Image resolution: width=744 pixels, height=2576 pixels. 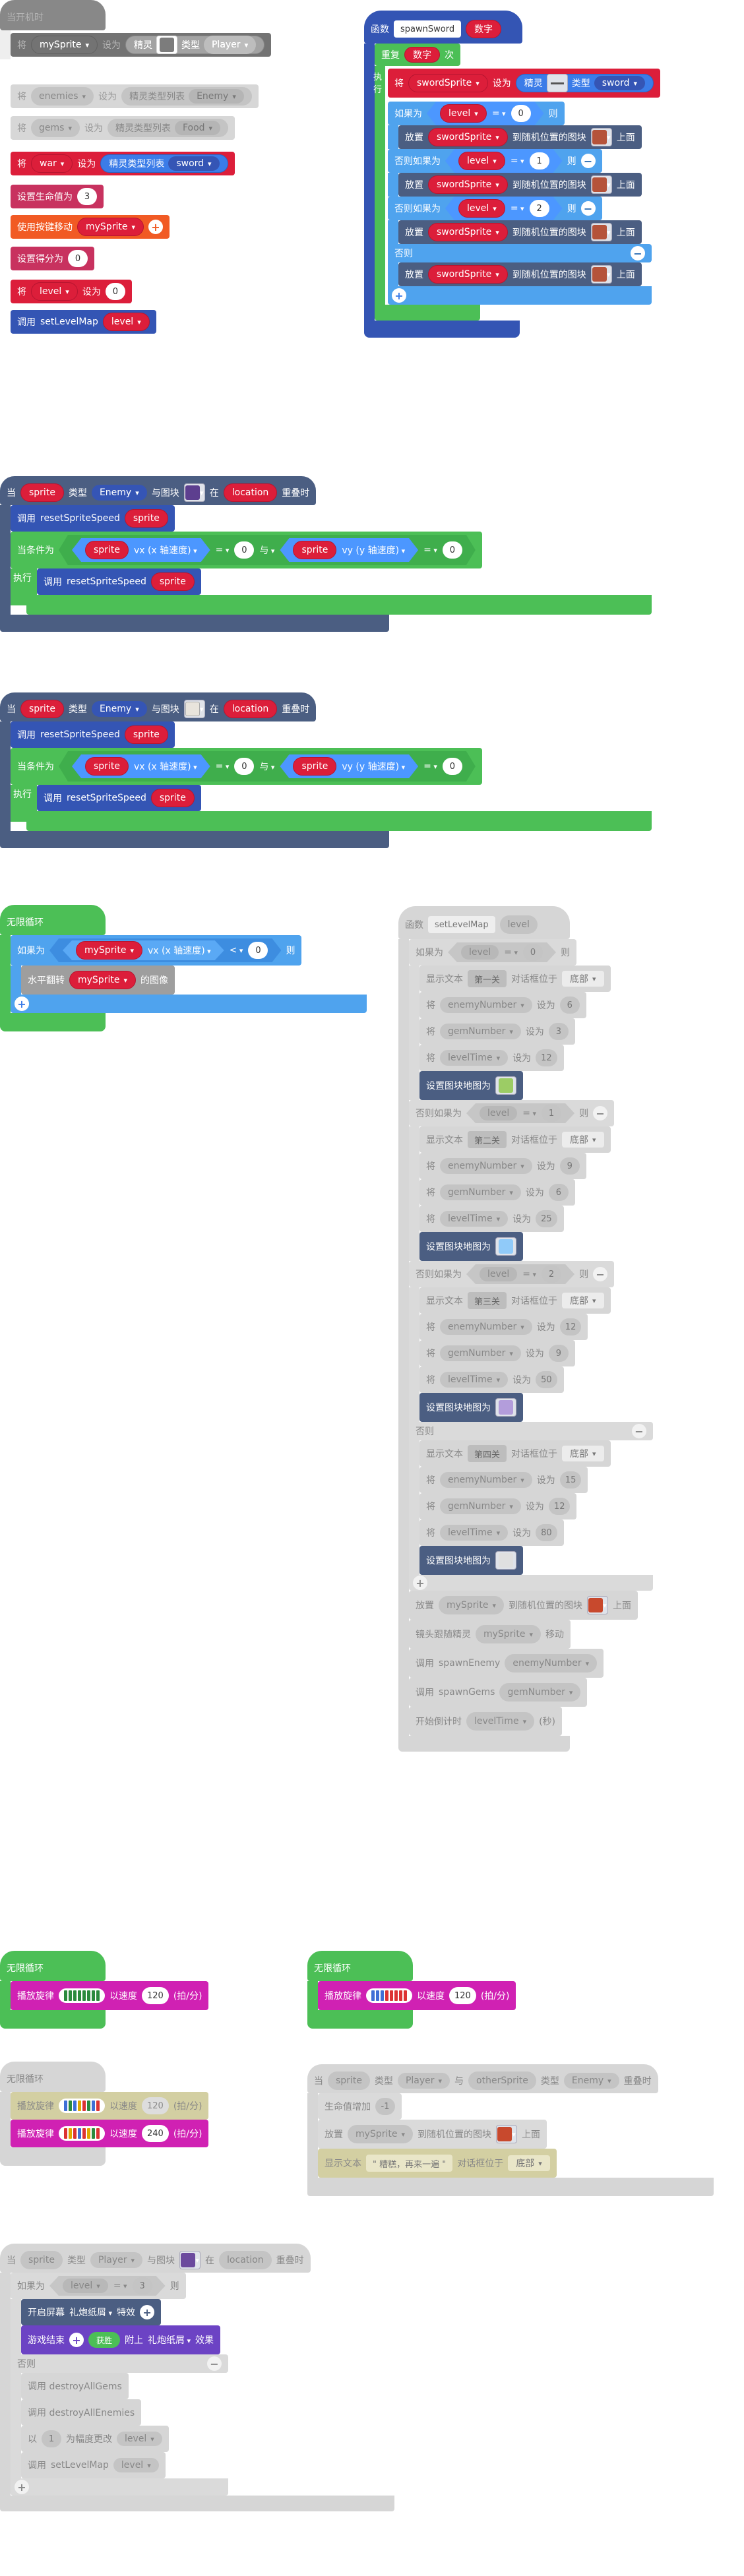 What do you see at coordinates (136, 29) in the screenshot?
I see `on-start-group: 当开机时 将 mySprite 设为 精灵 类型 Player` at bounding box center [136, 29].